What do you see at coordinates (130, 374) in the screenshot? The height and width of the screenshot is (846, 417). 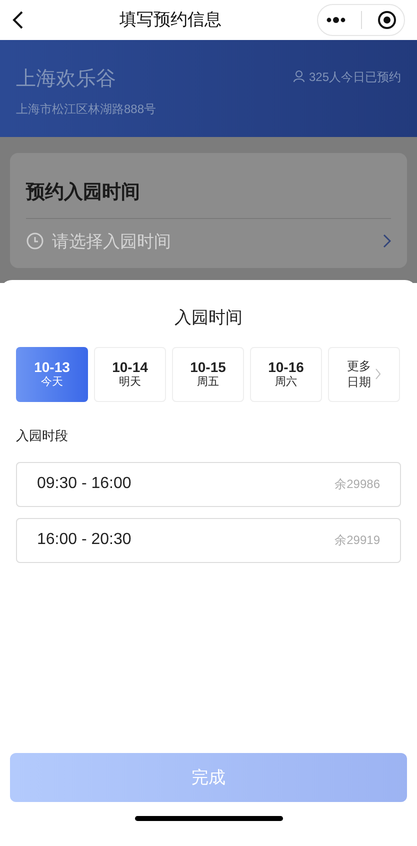 I see `date-tab: 10-14 明天` at bounding box center [130, 374].